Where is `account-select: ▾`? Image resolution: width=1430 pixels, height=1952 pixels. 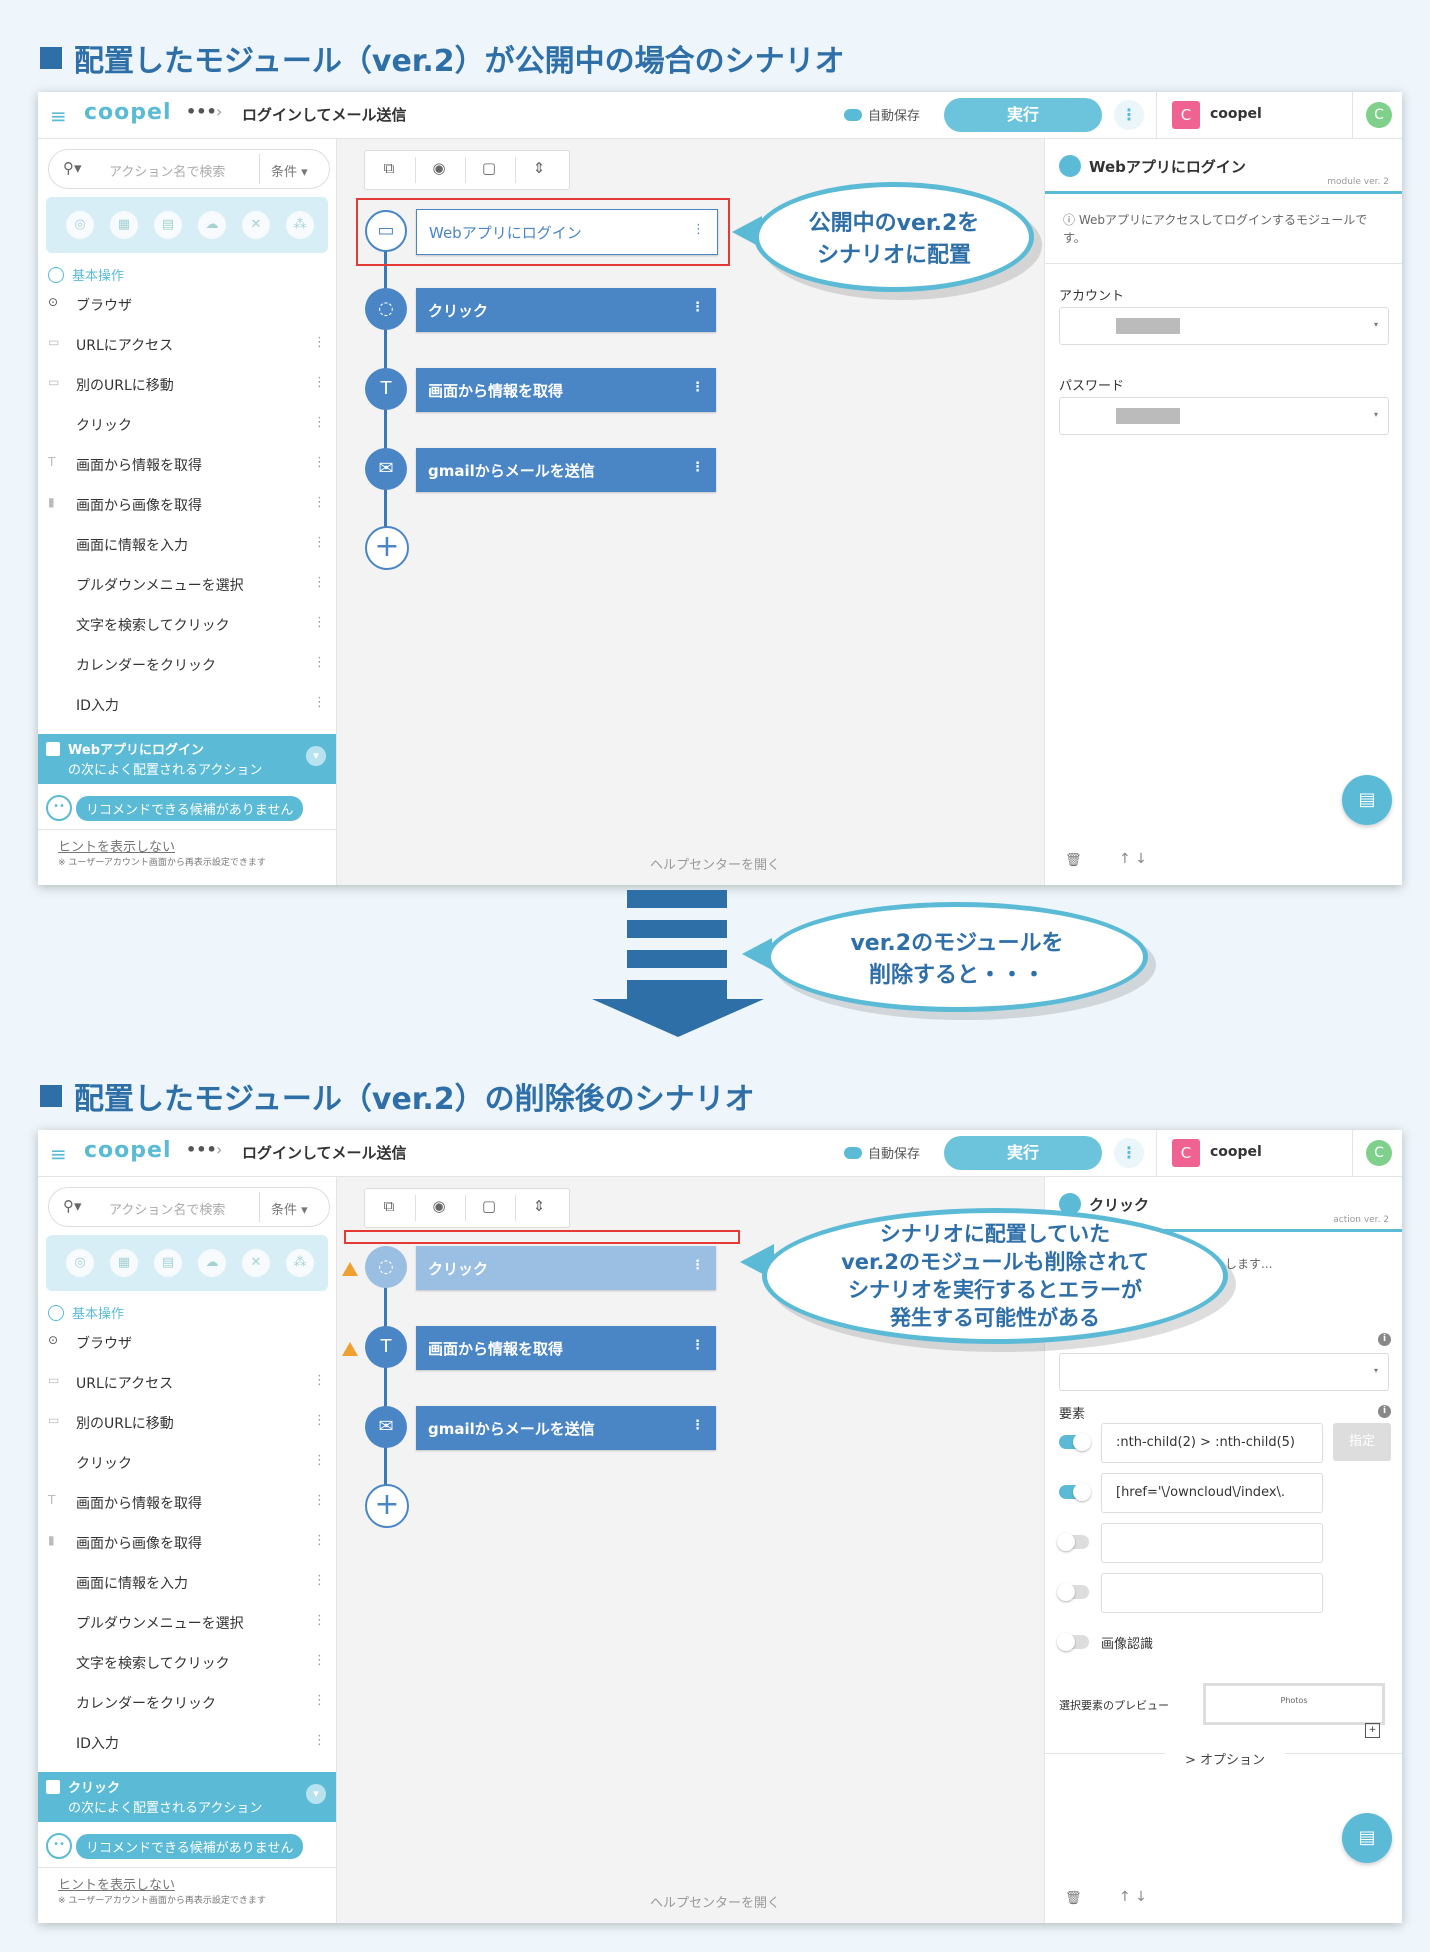 account-select: ▾ is located at coordinates (1224, 326).